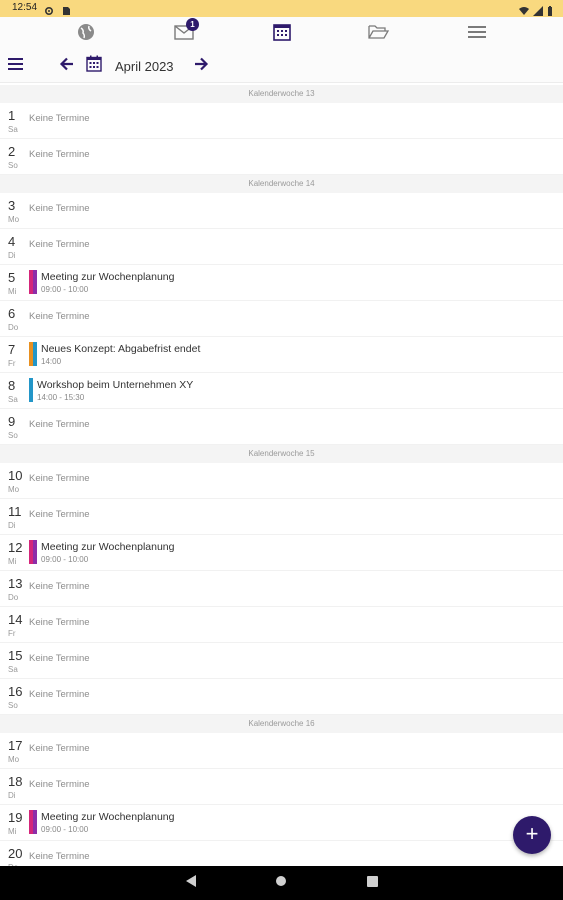 The width and height of the screenshot is (563, 900). I want to click on arrow-right-icon, so click(201, 66).